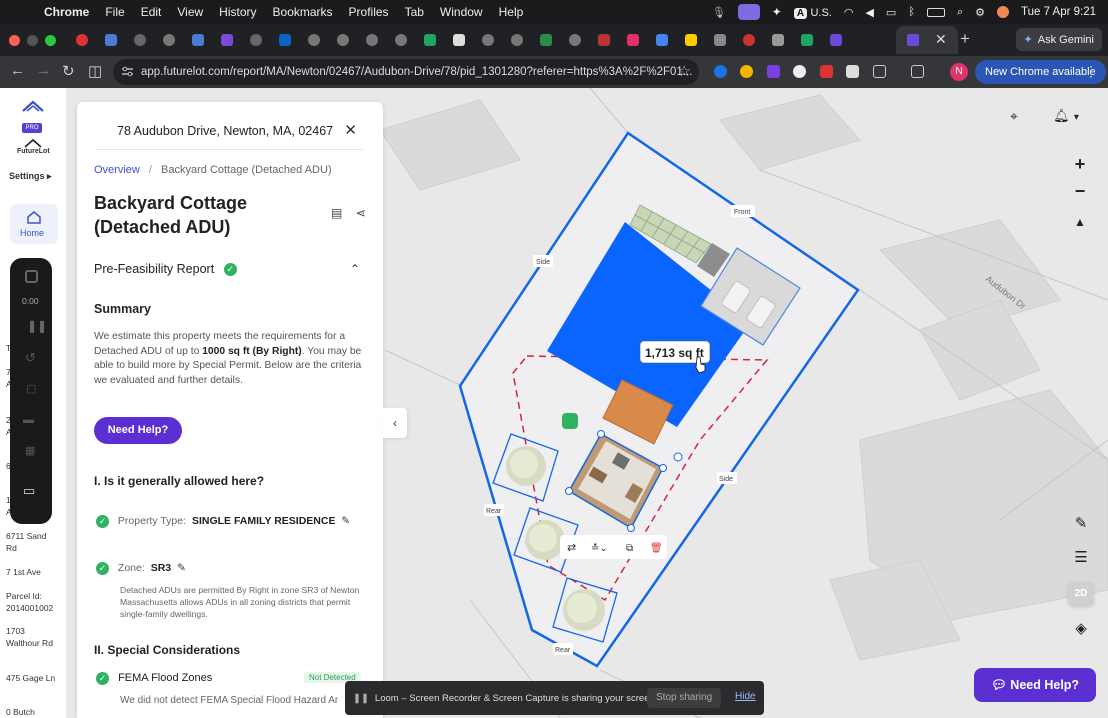  Describe the element at coordinates (237, 12) in the screenshot. I see `menu-history: History` at that location.